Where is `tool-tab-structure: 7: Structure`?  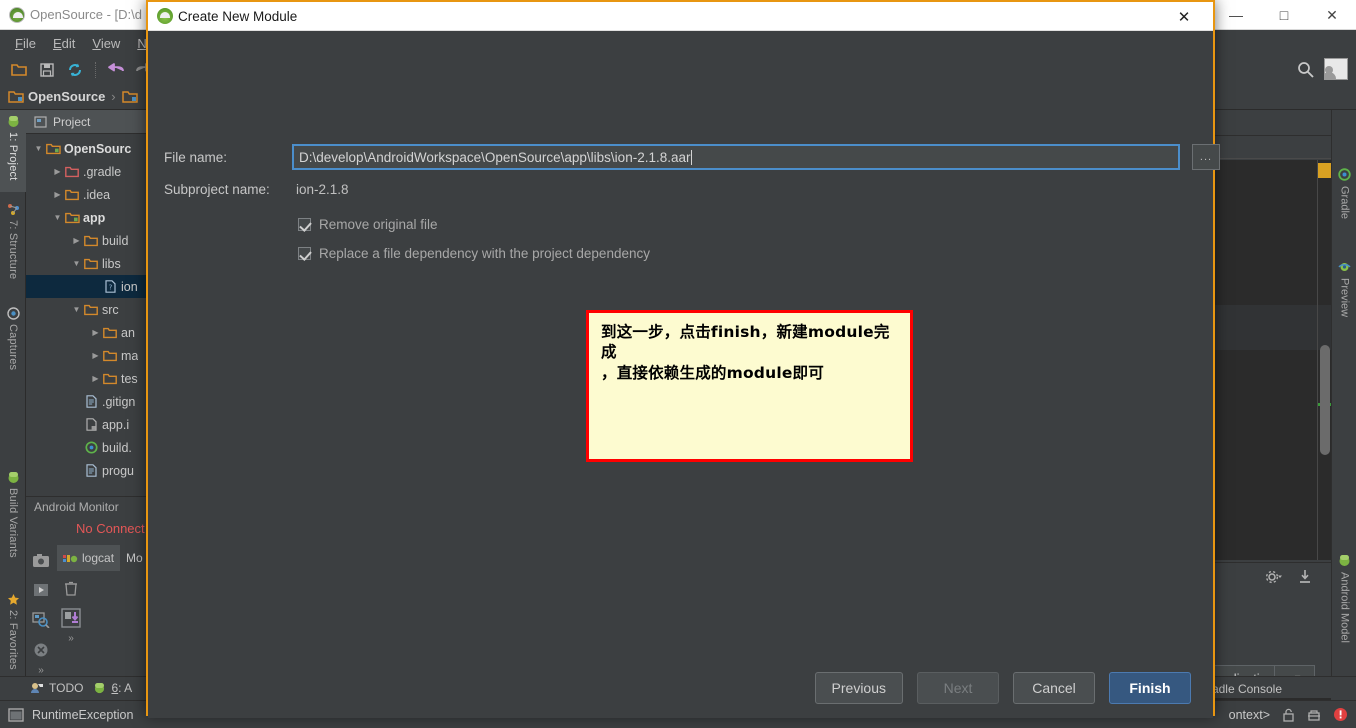
tool-tab-structure: 7: Structure is located at coordinates (13, 247).